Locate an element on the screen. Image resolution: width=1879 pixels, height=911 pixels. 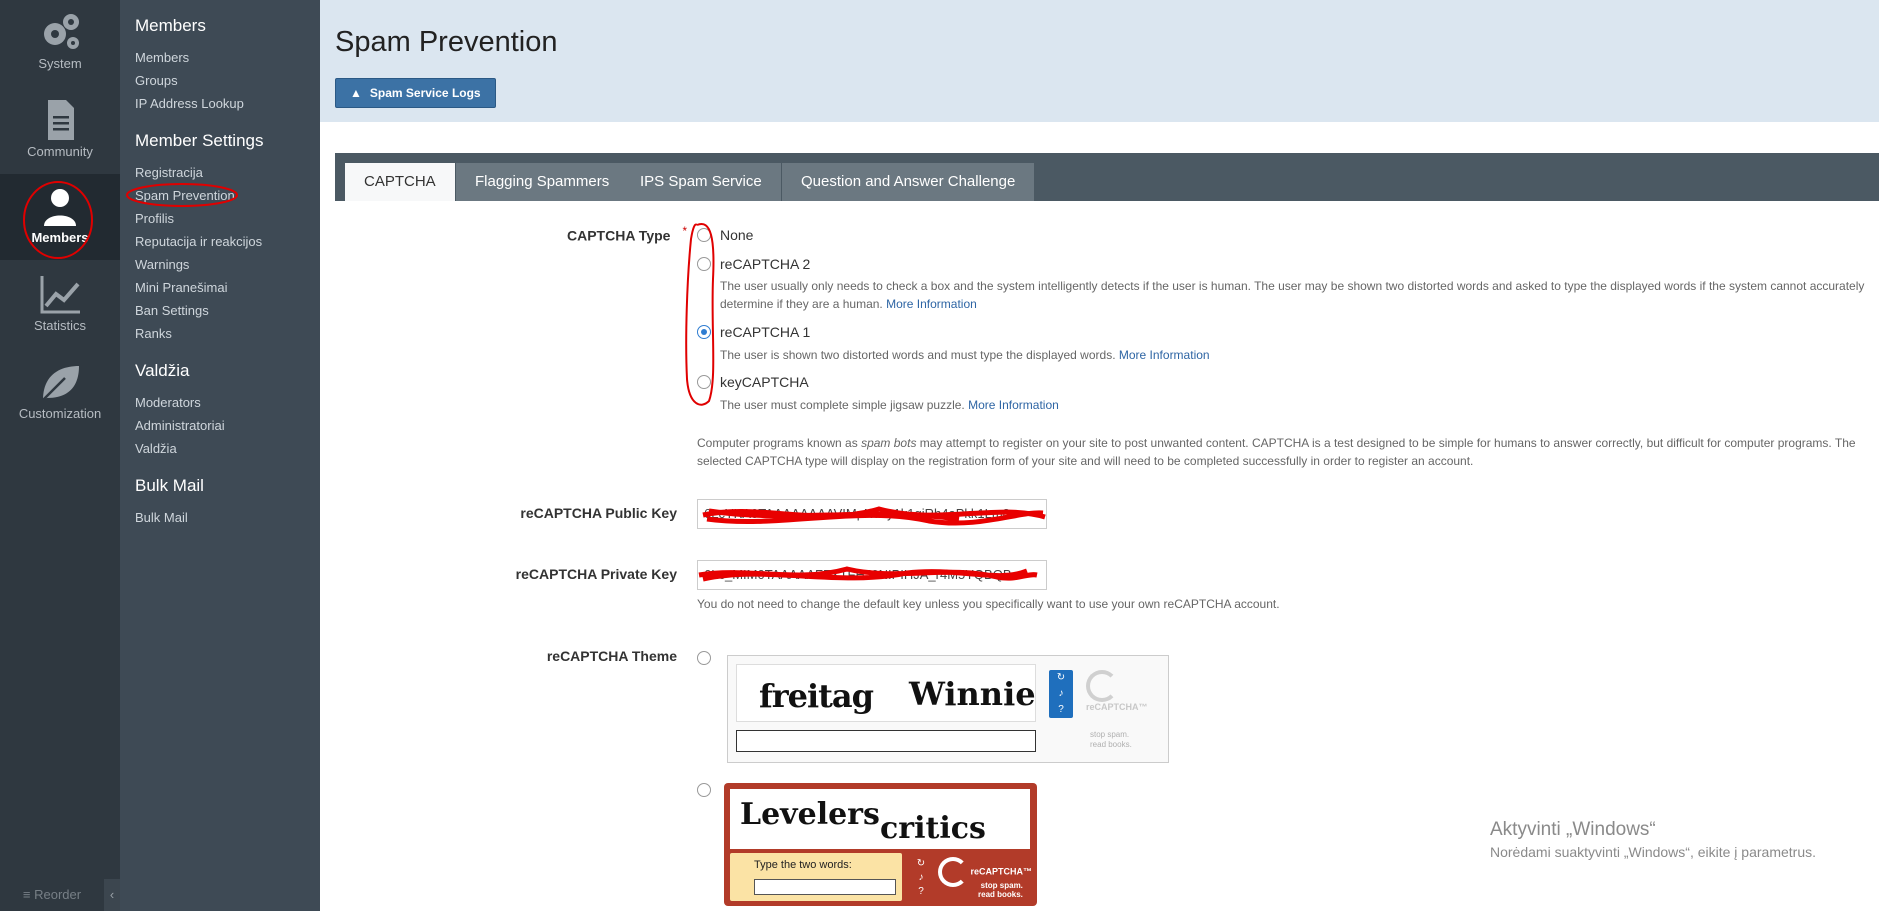
tab-flagging-spammers: Flagging Spammers is located at coordinates (542, 182).